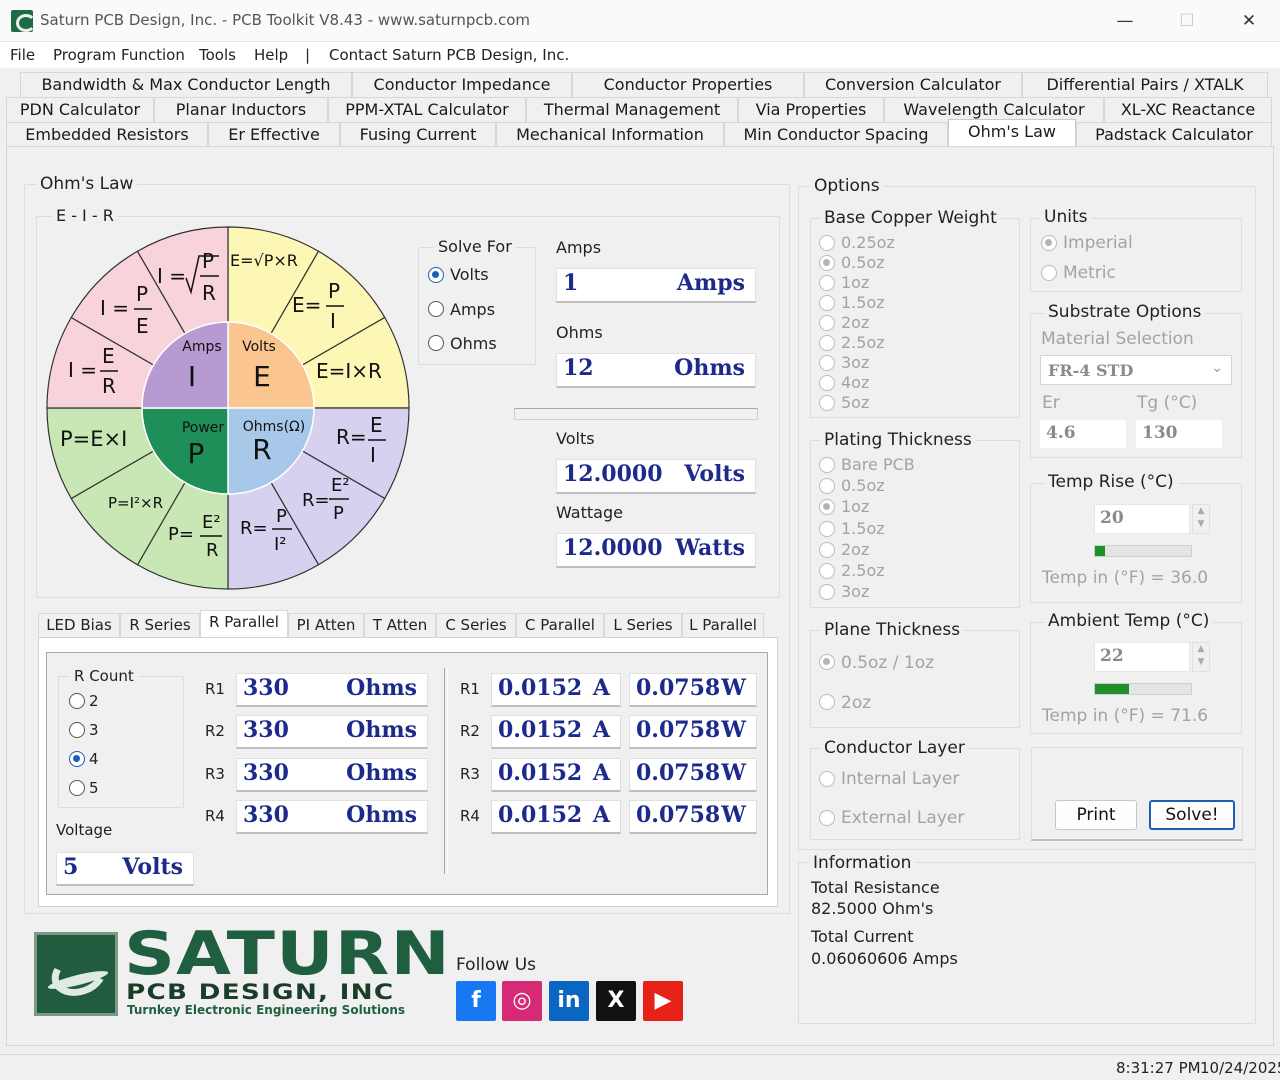 Image resolution: width=1280 pixels, height=1080 pixels. What do you see at coordinates (22, 55) in the screenshot?
I see `menu-file: File` at bounding box center [22, 55].